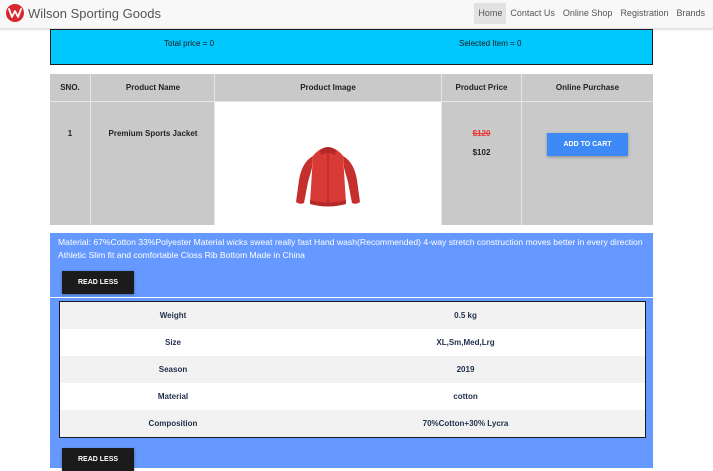 This screenshot has height=471, width=713. What do you see at coordinates (490, 13) in the screenshot?
I see `nav-home: Home` at bounding box center [490, 13].